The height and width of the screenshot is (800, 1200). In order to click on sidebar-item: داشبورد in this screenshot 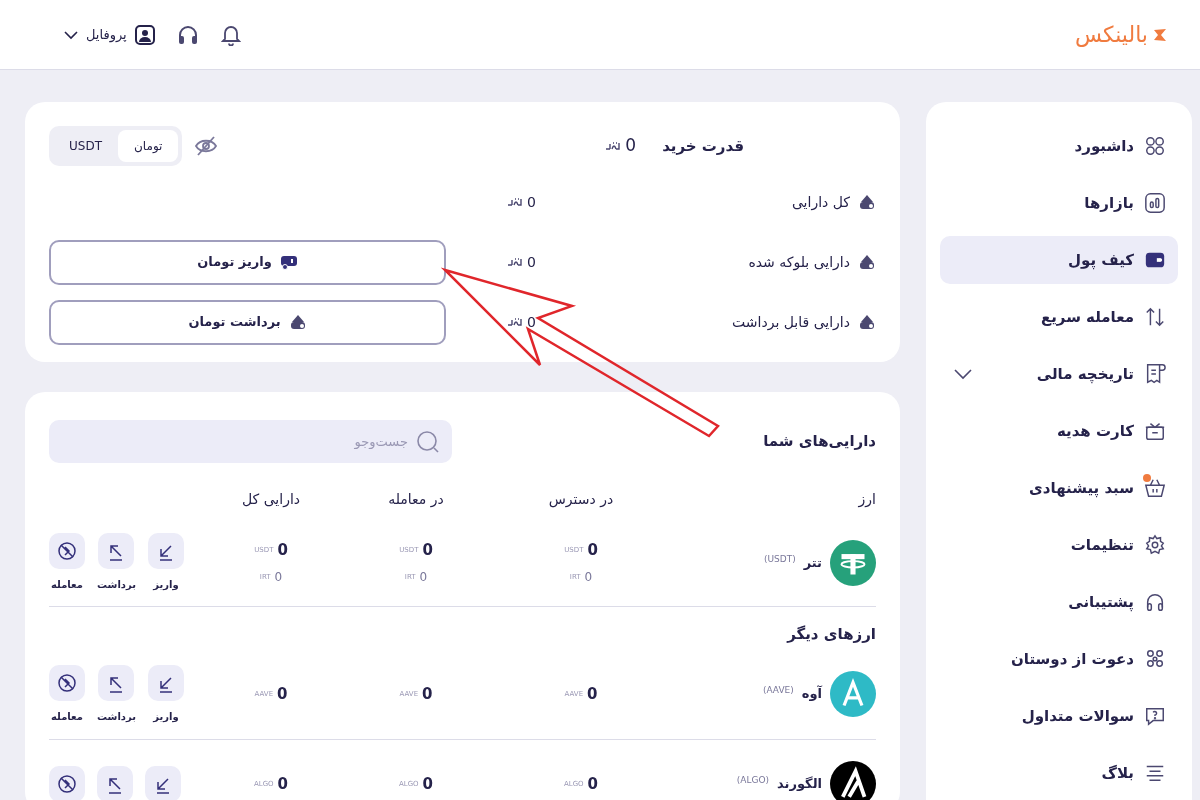, I will do `click(1059, 146)`.